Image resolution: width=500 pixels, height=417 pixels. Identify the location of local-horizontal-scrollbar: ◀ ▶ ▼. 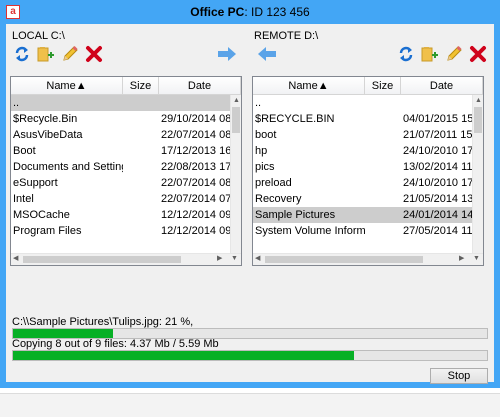
(126, 259).